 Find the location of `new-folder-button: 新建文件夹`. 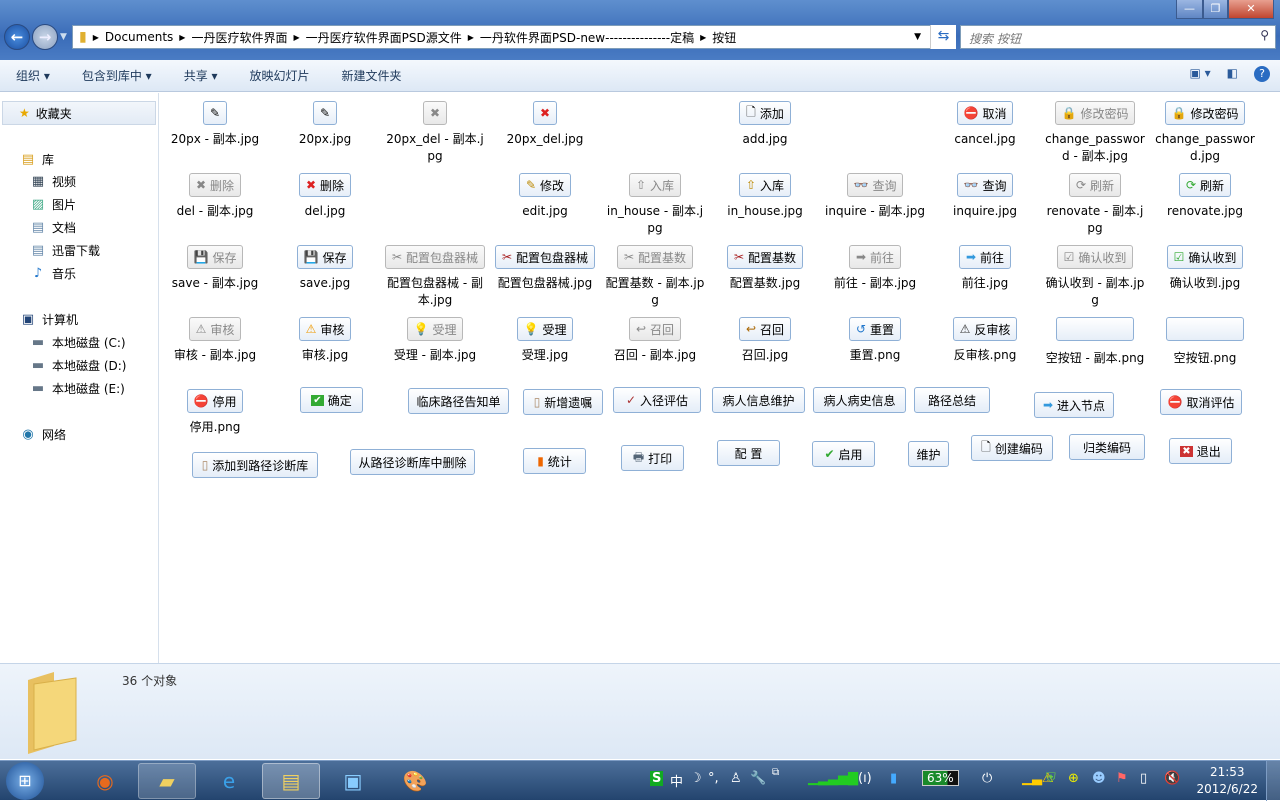

new-folder-button: 新建文件夹 is located at coordinates (372, 75).